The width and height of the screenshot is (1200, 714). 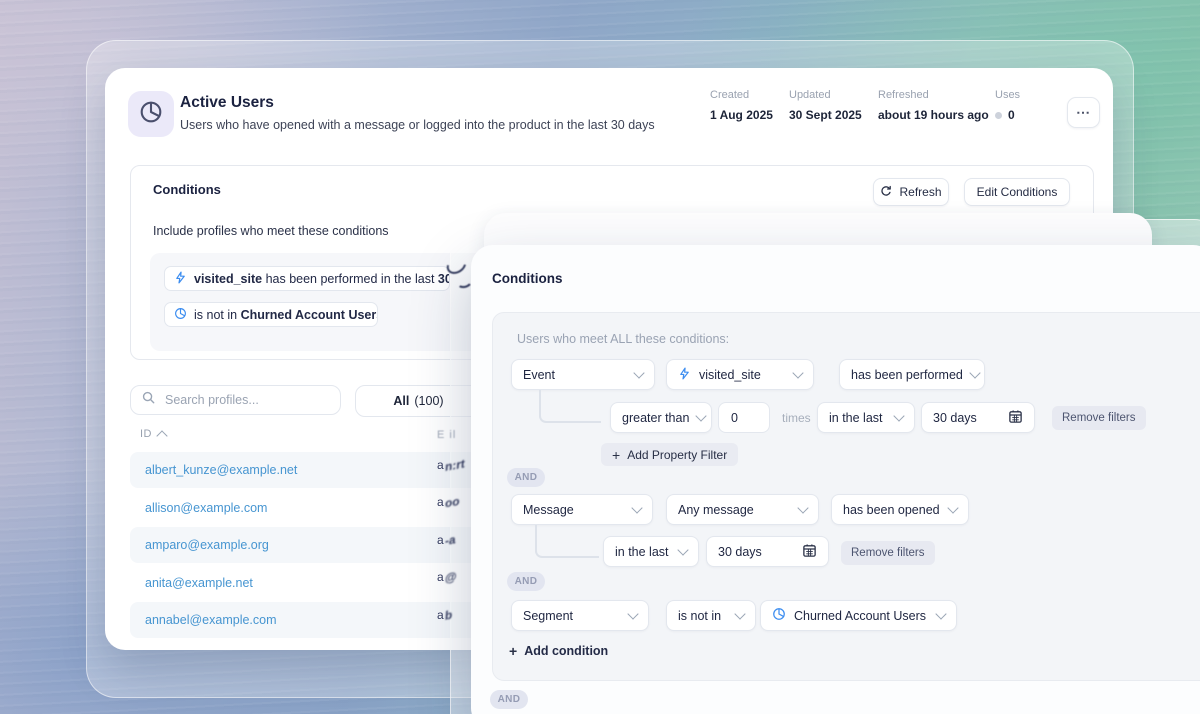 What do you see at coordinates (446, 540) in the screenshot?
I see `refracted-cell-fragment: a -a` at bounding box center [446, 540].